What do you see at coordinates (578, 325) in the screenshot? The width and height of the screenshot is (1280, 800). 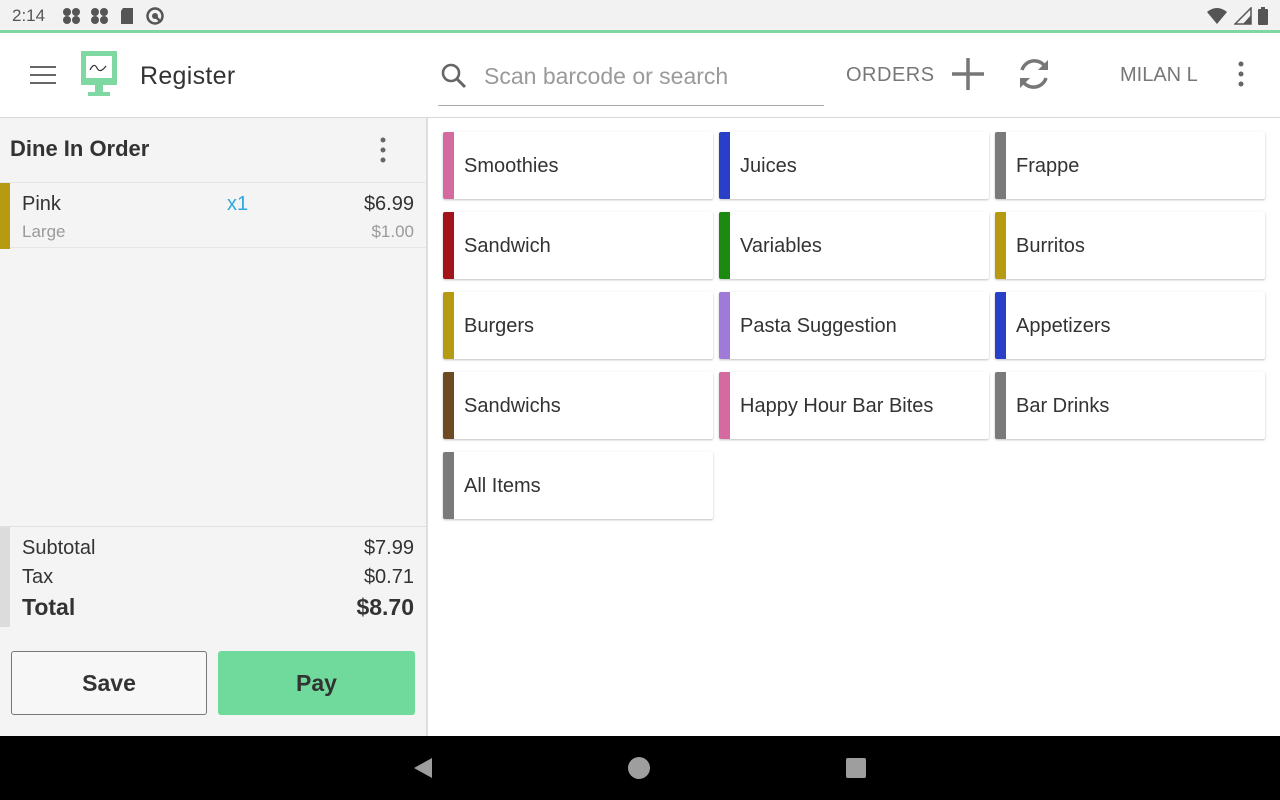 I see `category-tile: Burgers` at bounding box center [578, 325].